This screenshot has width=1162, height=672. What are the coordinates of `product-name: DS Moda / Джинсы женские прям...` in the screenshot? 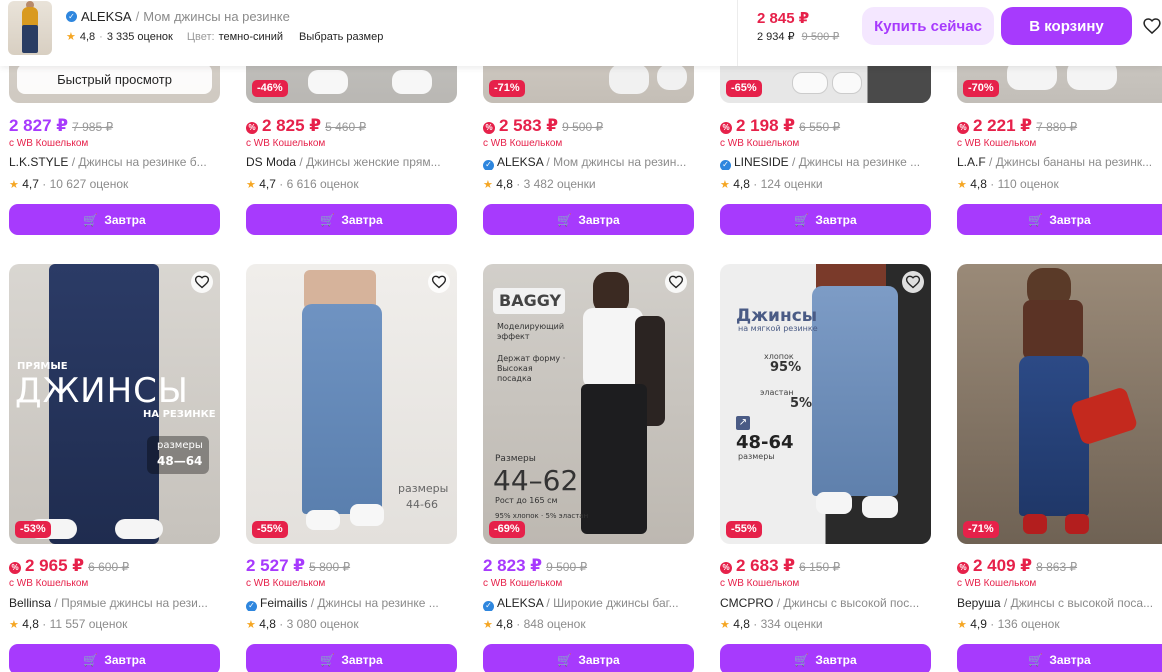 It's located at (351, 162).